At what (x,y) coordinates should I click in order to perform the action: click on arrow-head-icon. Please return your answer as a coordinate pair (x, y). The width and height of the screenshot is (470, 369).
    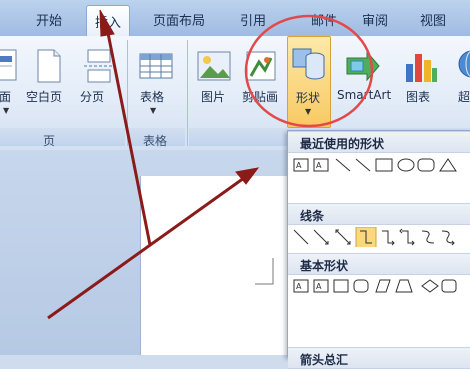
    Looking at the image, I should click on (107, 23).